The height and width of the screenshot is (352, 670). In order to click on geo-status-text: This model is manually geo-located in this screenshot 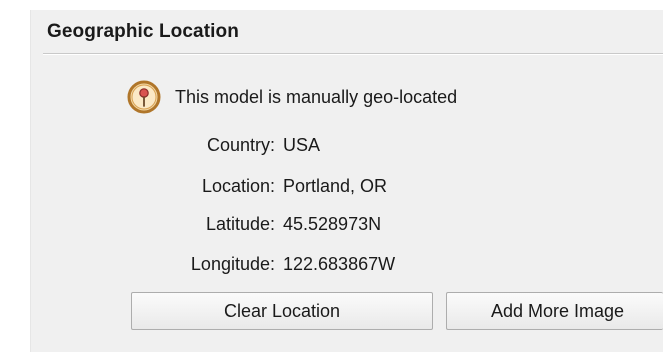, I will do `click(316, 96)`.